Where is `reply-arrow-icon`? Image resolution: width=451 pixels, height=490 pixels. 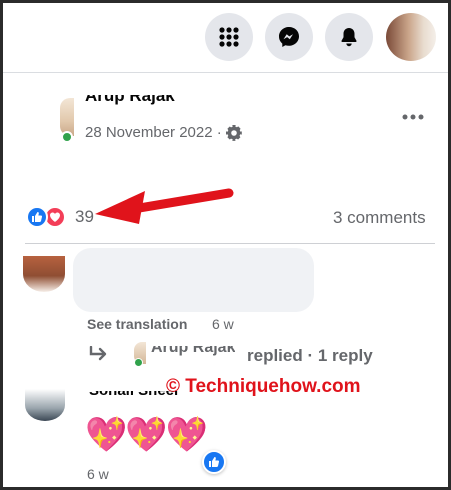
reply-arrow-icon is located at coordinates (98, 353).